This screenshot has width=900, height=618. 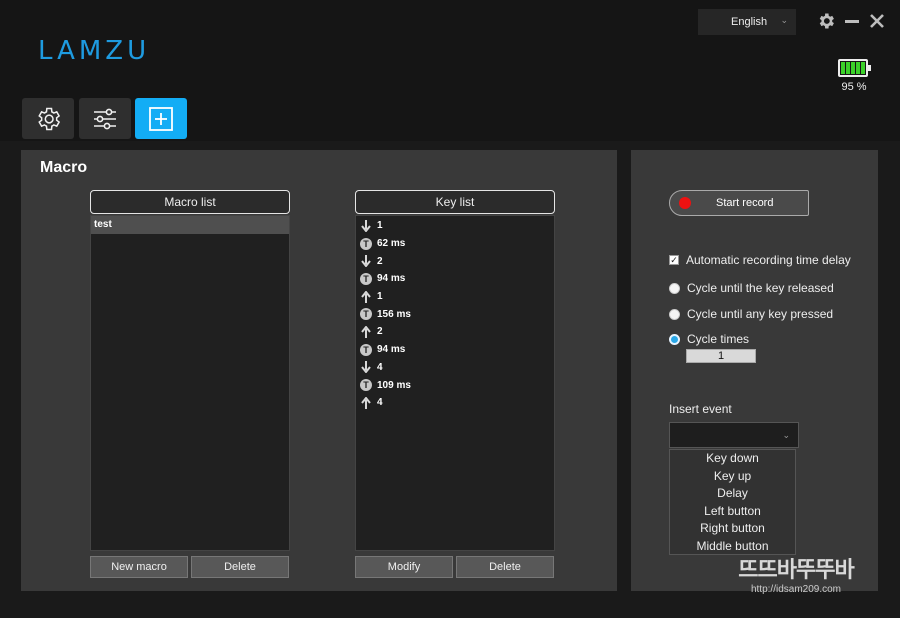 What do you see at coordinates (190, 202) in the screenshot?
I see `macro-list-header: Macro list` at bounding box center [190, 202].